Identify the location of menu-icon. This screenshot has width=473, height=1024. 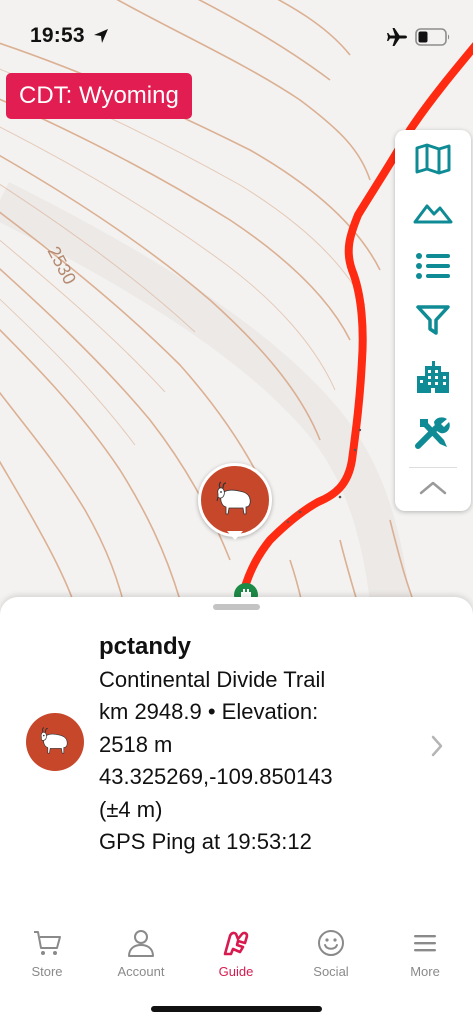
(425, 943).